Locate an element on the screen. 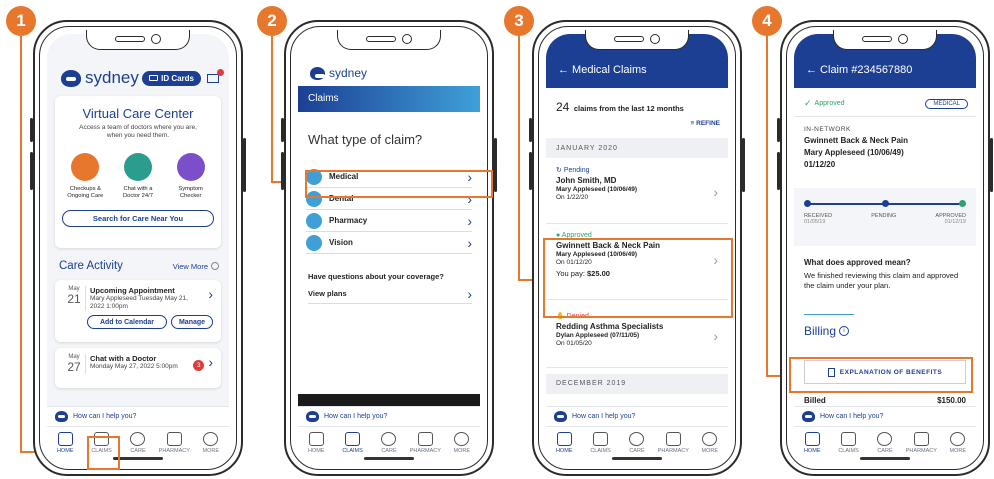  chat-count-badge: 3 is located at coordinates (199, 365).